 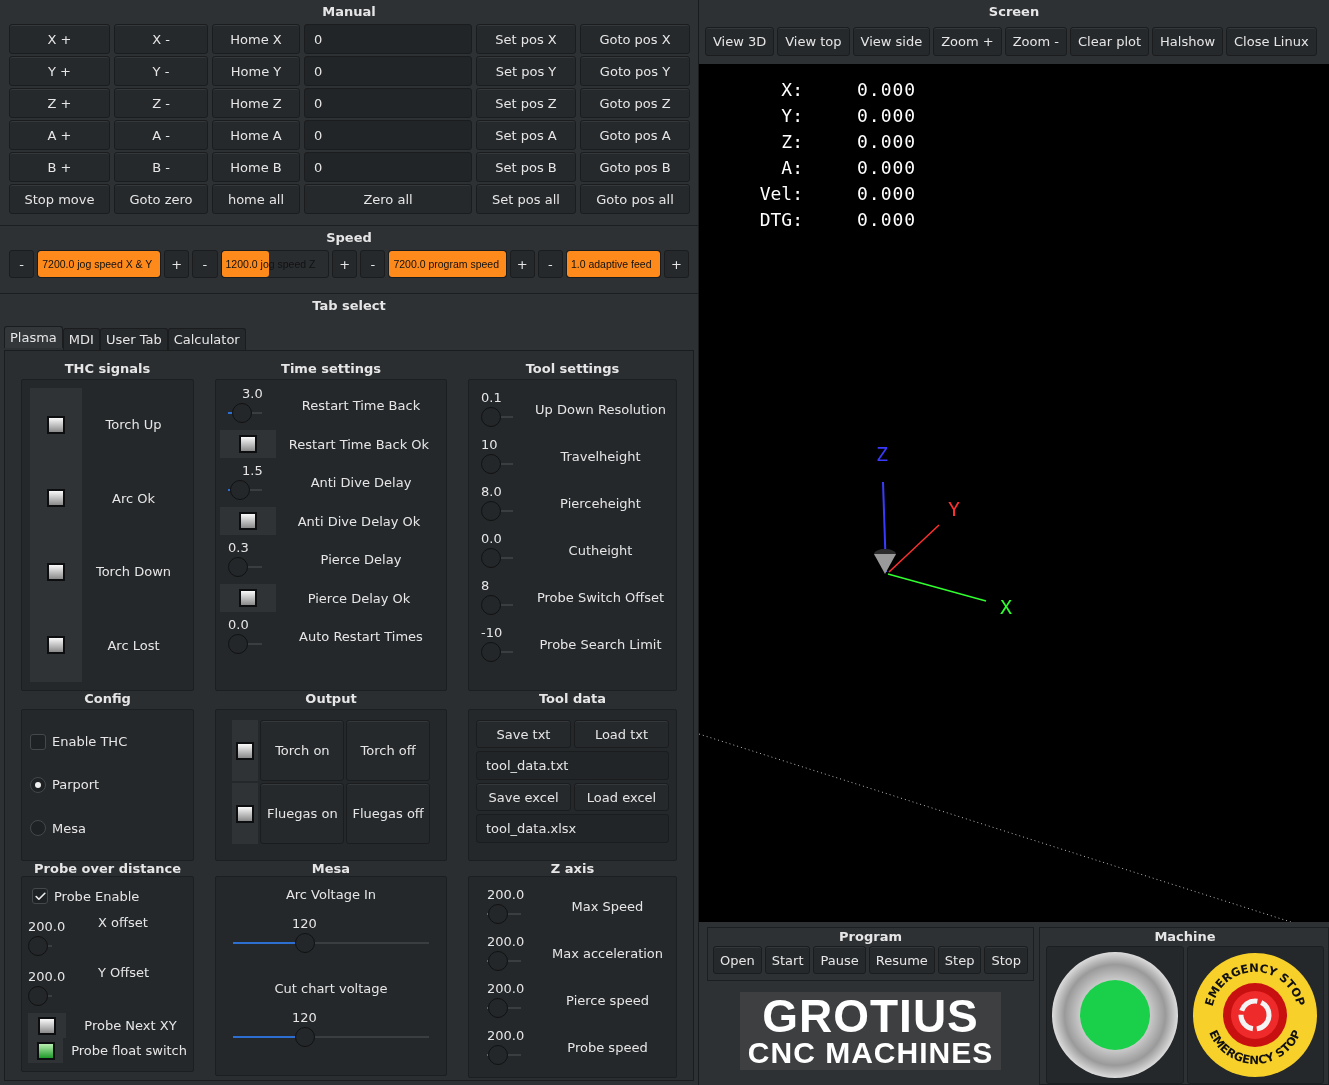 What do you see at coordinates (81, 339) in the screenshot?
I see `tab: MDI` at bounding box center [81, 339].